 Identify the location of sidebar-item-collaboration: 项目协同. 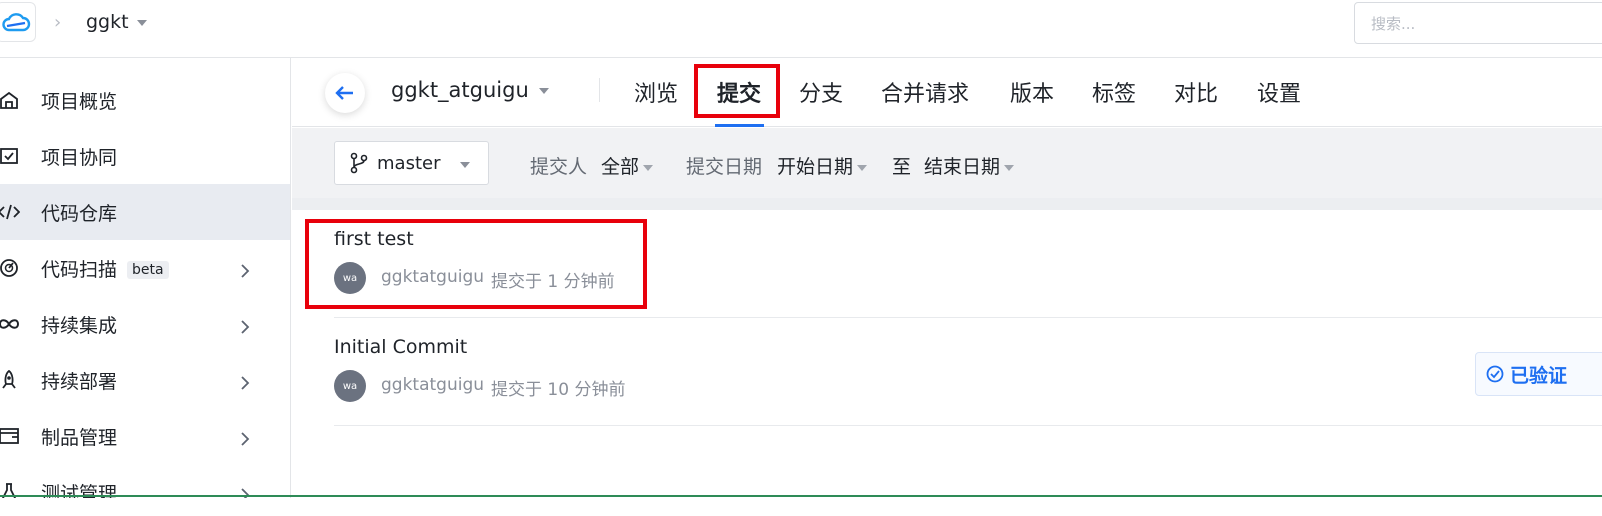
(145, 156).